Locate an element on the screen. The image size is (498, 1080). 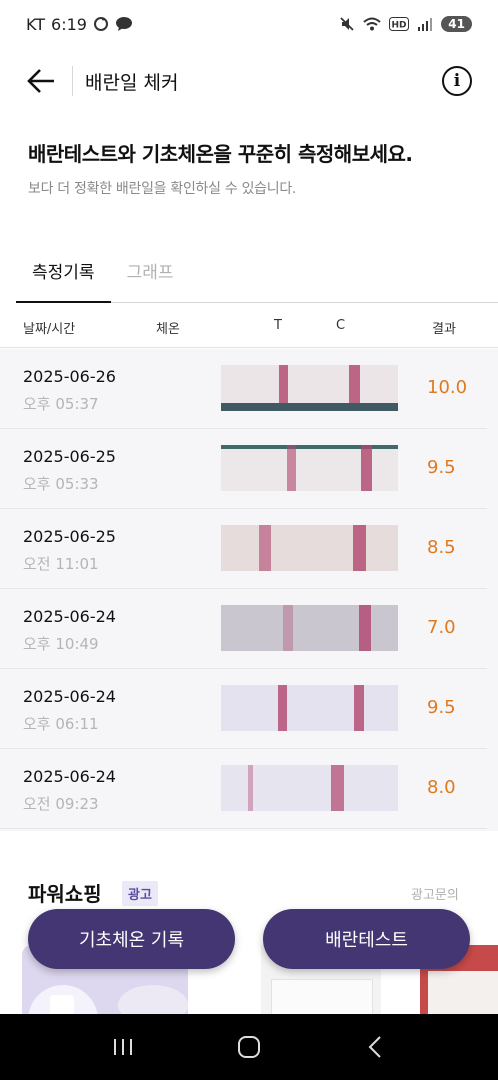
record-time: 오후 06:11 is located at coordinates (61, 724).